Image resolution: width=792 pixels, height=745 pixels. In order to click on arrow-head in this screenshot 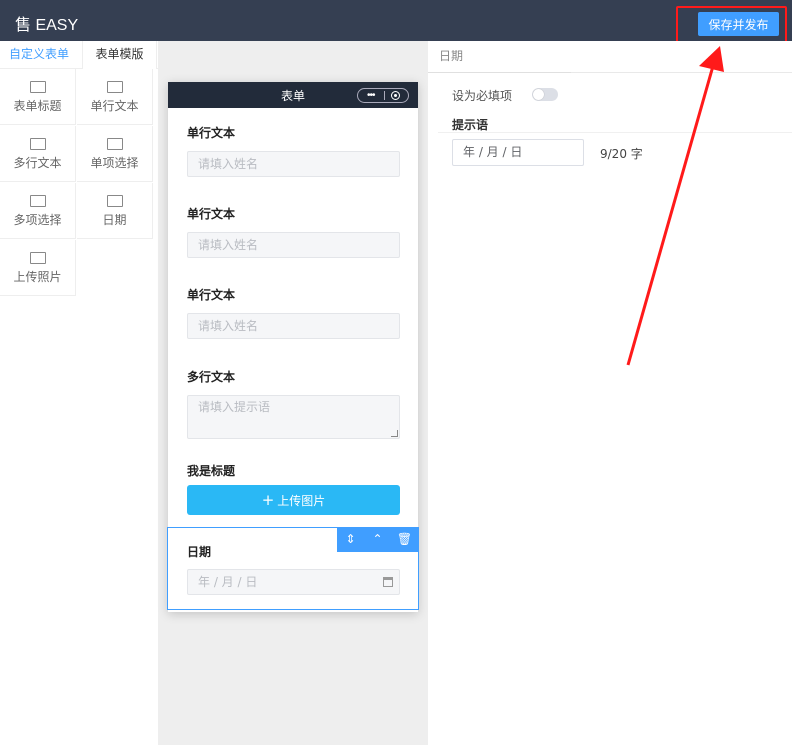, I will do `click(711, 59)`.